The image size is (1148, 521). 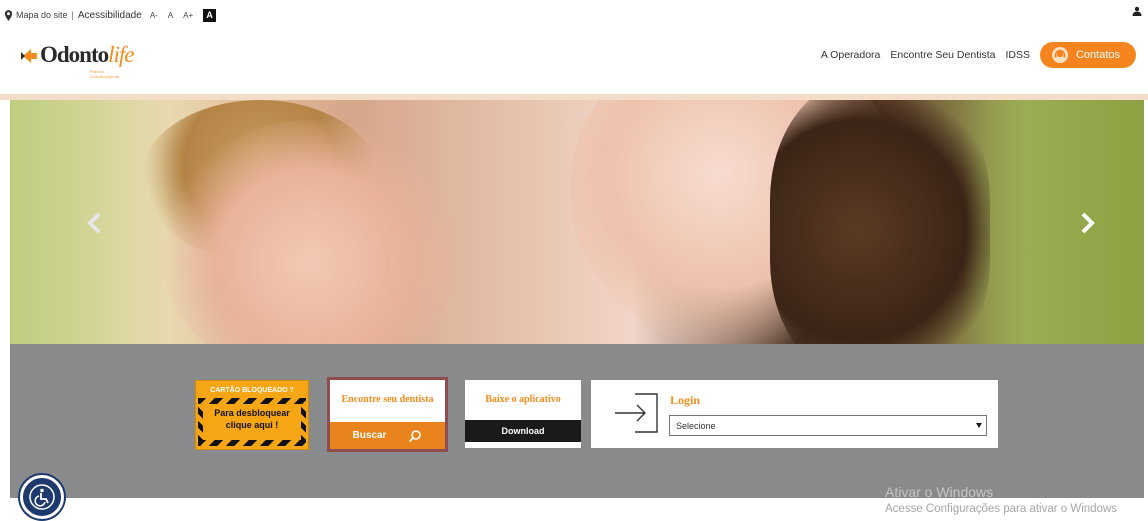 What do you see at coordinates (636, 413) in the screenshot?
I see `login-icon` at bounding box center [636, 413].